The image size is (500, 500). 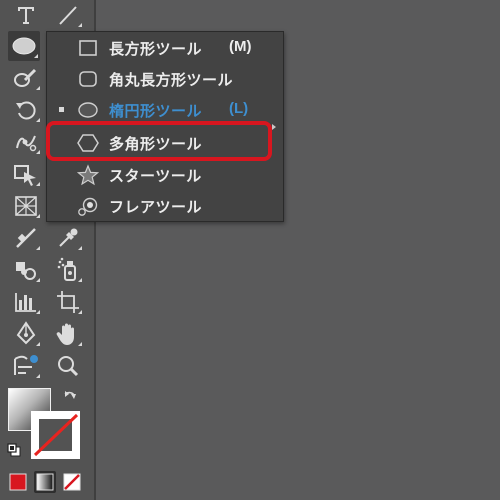 What do you see at coordinates (156, 111) in the screenshot?
I see `menu-item-label: 楕円形ツール` at bounding box center [156, 111].